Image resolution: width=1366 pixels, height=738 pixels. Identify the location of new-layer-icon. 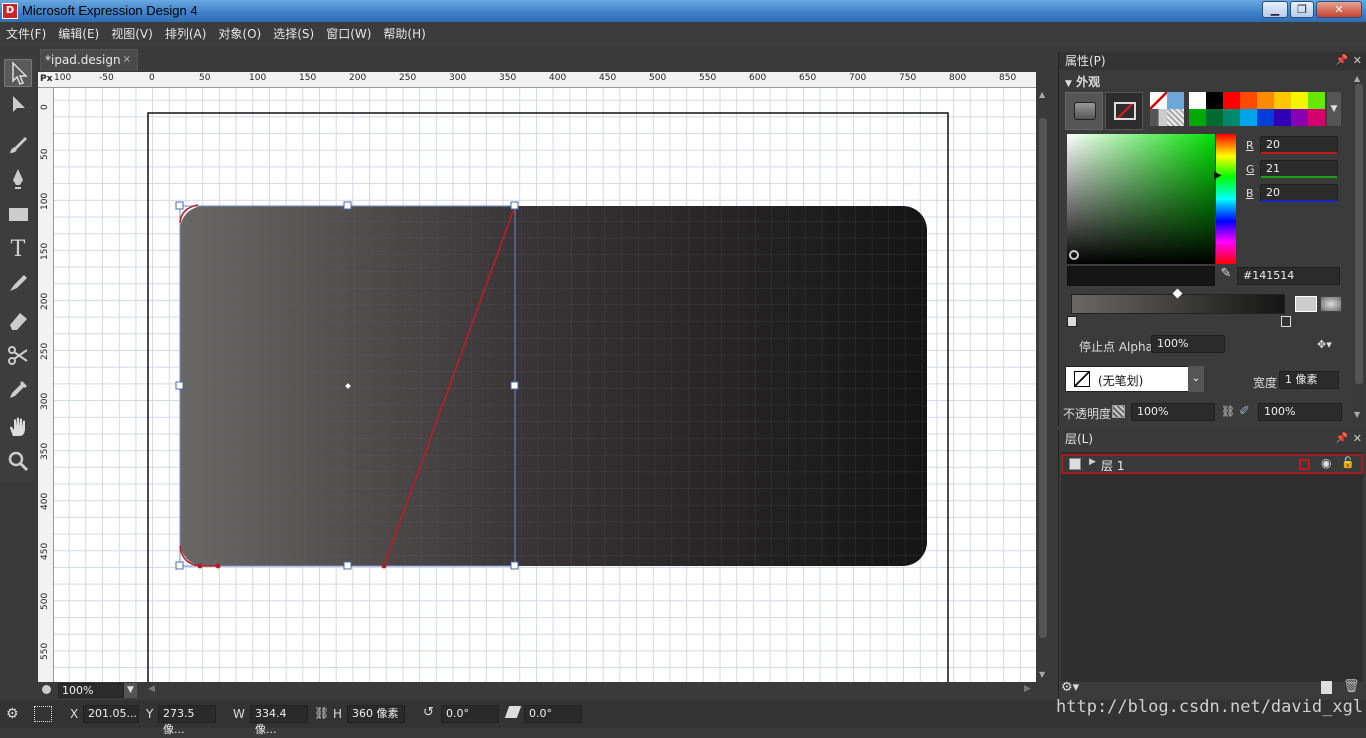
(1326, 687).